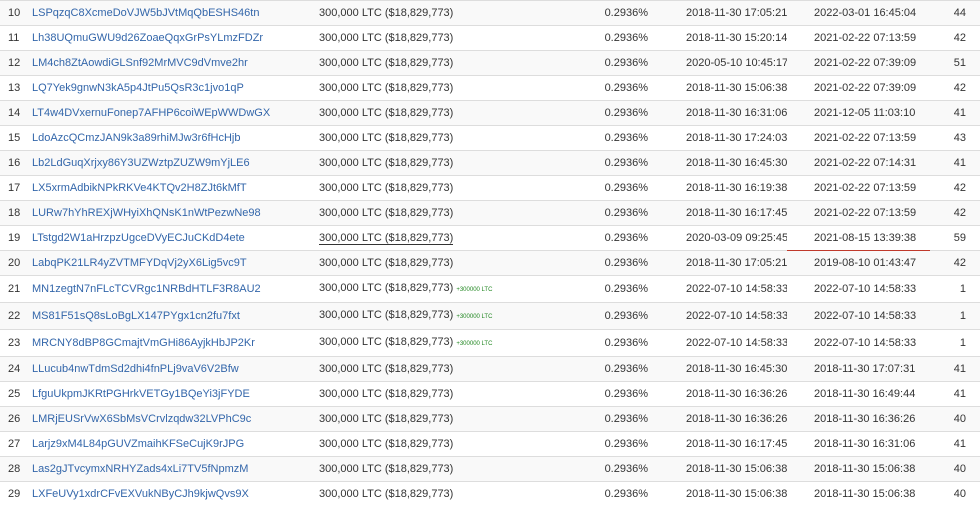  What do you see at coordinates (719, 113) in the screenshot?
I see `first-in-cell: 2018-11-30 16:31:06` at bounding box center [719, 113].